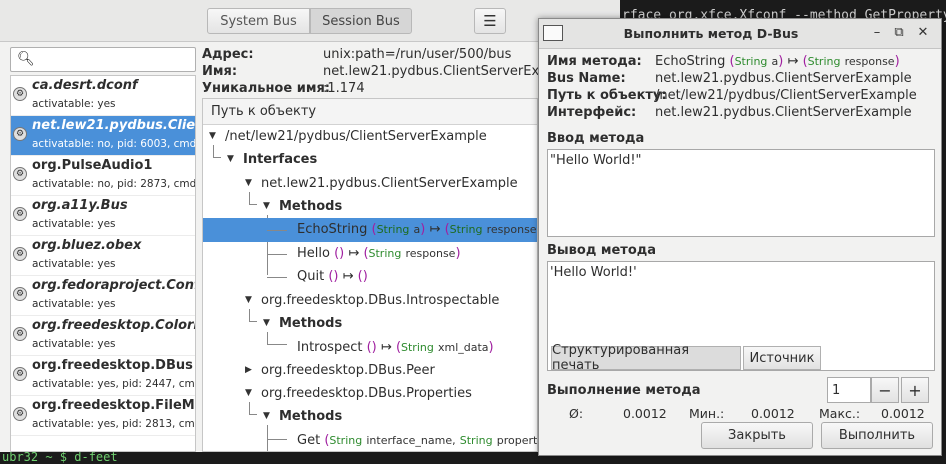 The image size is (946, 464). I want to click on method-signature: Quit () ↦ (), so click(332, 276).